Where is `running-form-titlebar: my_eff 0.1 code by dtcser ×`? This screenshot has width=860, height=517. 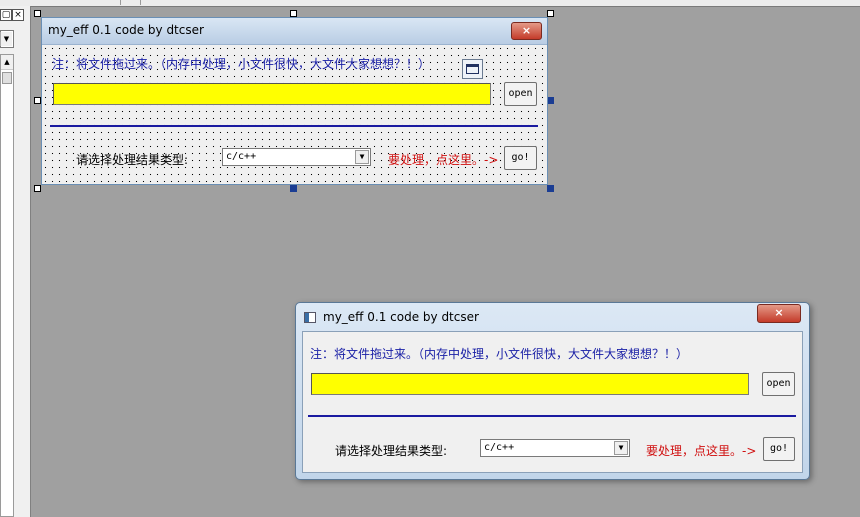 running-form-titlebar: my_eff 0.1 code by dtcser × is located at coordinates (552, 317).